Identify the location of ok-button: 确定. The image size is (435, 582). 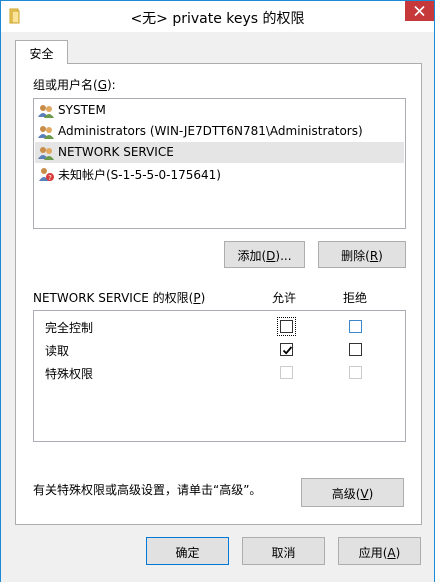
(187, 551).